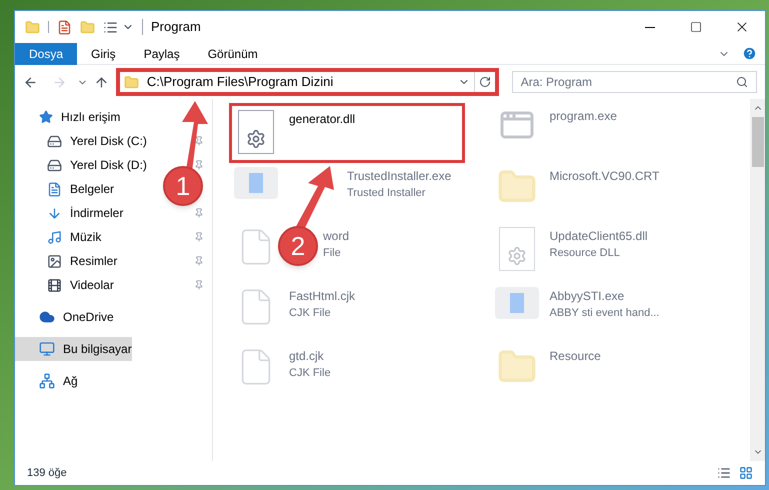  I want to click on search-icon, so click(742, 82).